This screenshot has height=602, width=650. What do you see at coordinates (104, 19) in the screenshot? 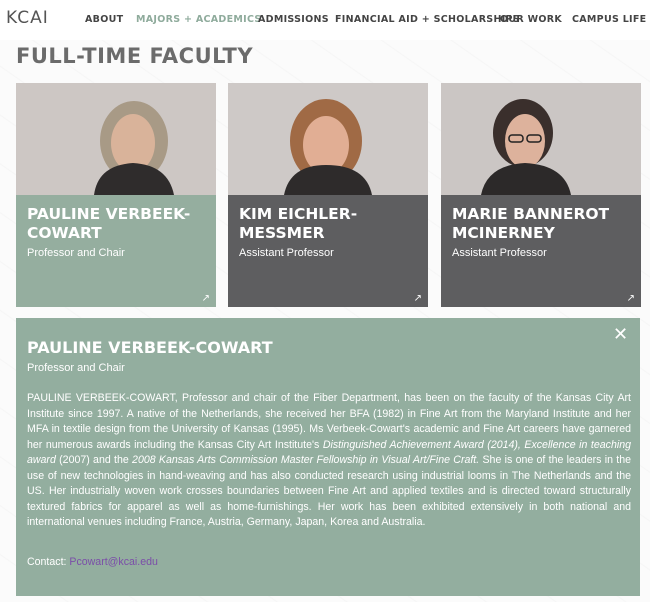
I see `nav-about: ABOUT` at bounding box center [104, 19].